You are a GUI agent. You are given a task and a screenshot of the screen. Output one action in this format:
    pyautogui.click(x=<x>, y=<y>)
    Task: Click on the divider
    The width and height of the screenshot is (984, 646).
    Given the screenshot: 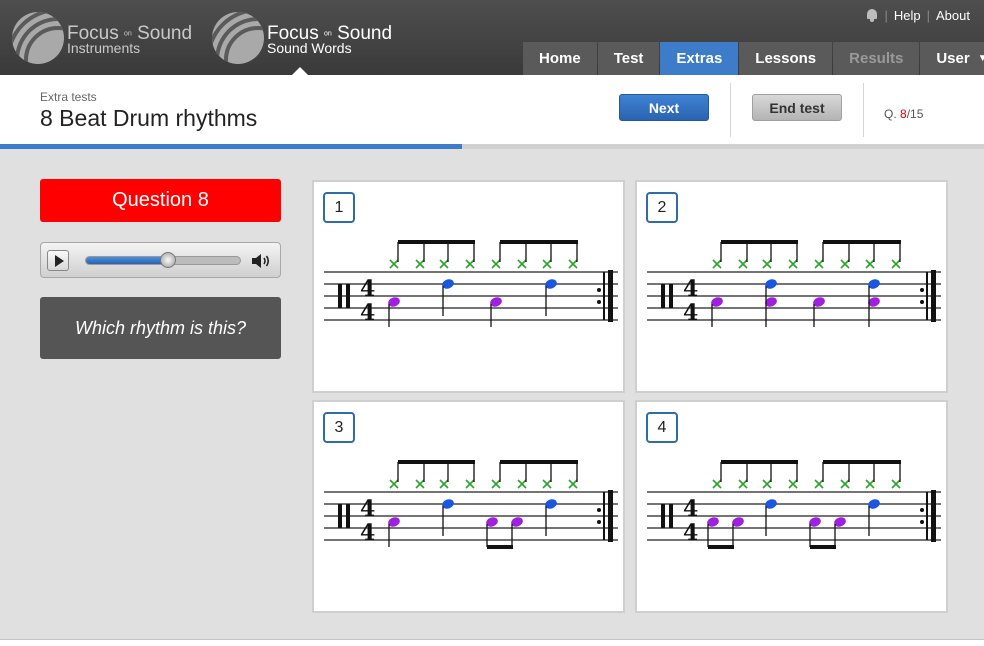 What is the action you would take?
    pyautogui.click(x=730, y=110)
    